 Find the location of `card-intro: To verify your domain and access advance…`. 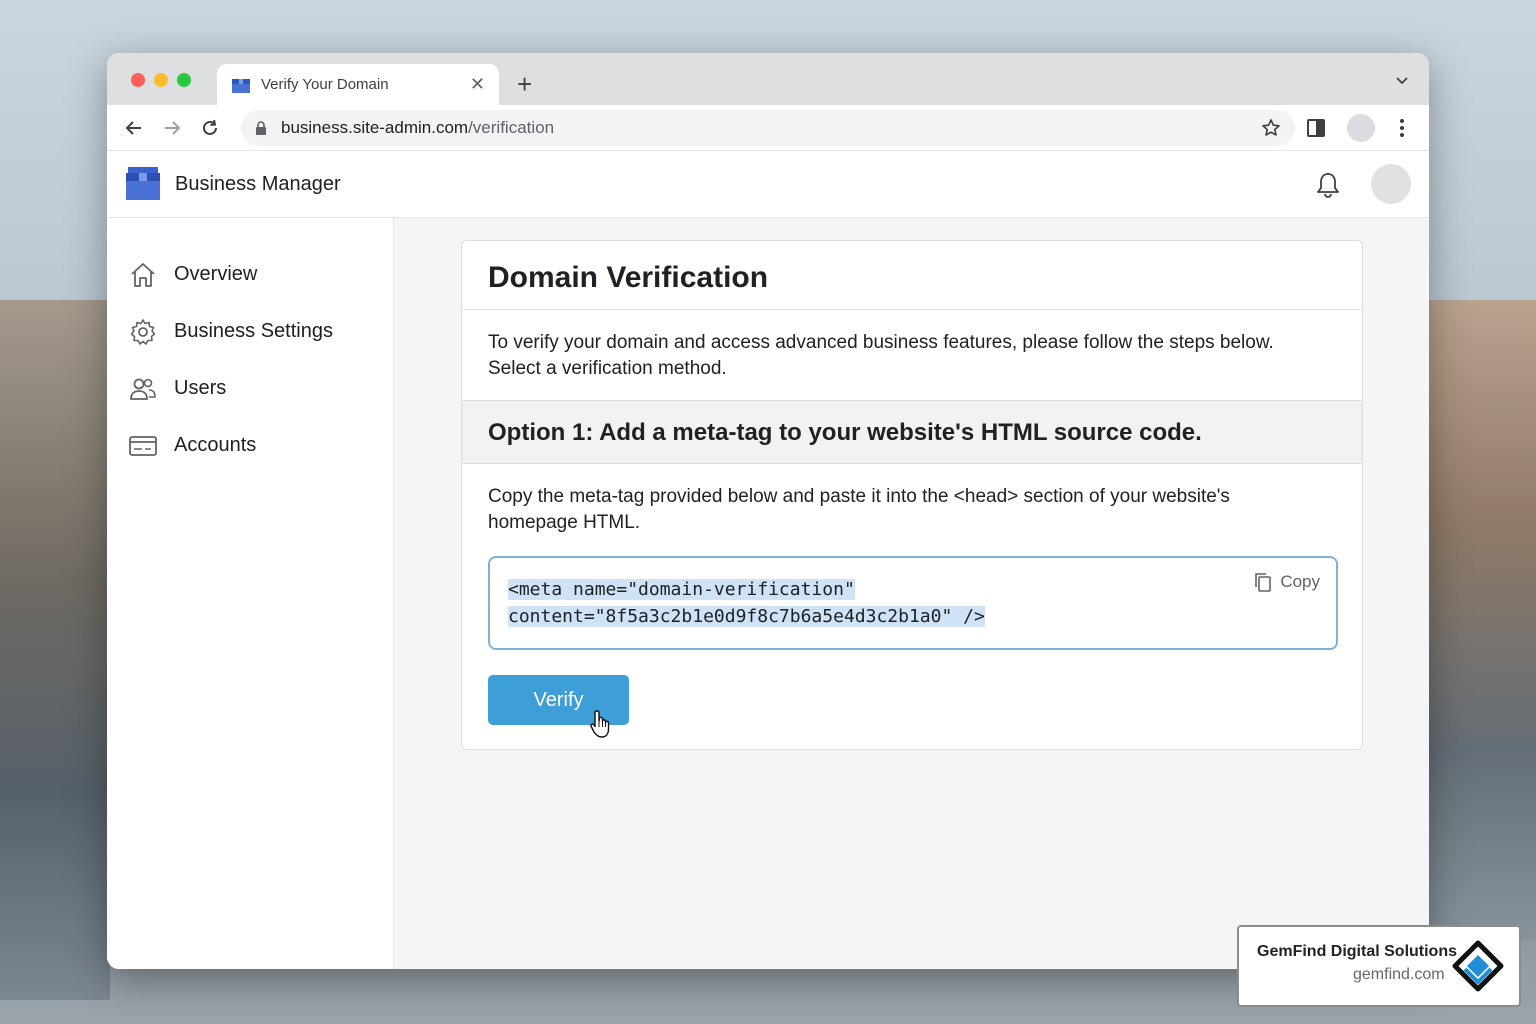

card-intro: To verify your domain and access advance… is located at coordinates (912, 355).